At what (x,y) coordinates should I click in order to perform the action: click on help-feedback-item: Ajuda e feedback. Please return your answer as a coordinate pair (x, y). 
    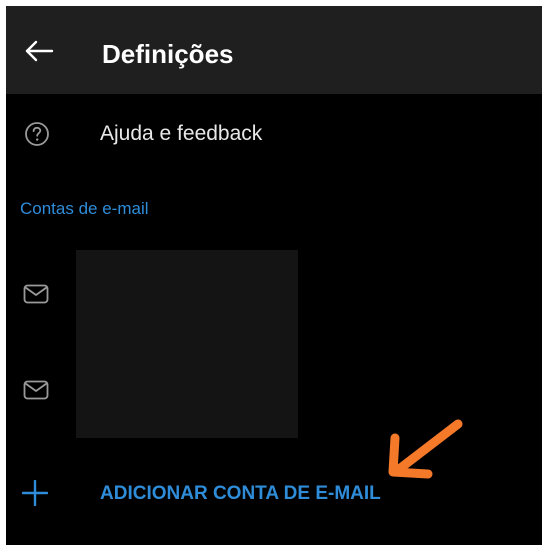
    Looking at the image, I should click on (274, 134).